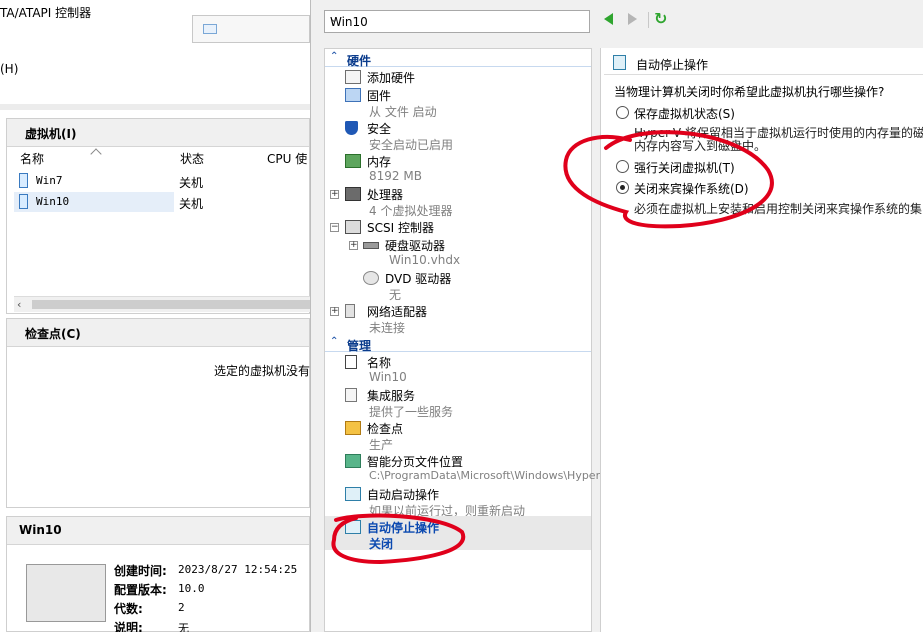  What do you see at coordinates (94, 181) in the screenshot?
I see `vm-row-win7: Win7` at bounding box center [94, 181].